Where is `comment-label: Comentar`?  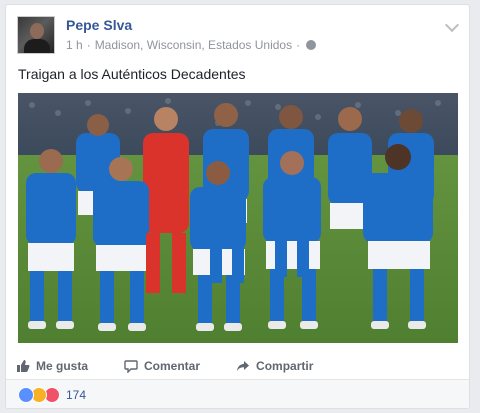 comment-label: Comentar is located at coordinates (172, 366).